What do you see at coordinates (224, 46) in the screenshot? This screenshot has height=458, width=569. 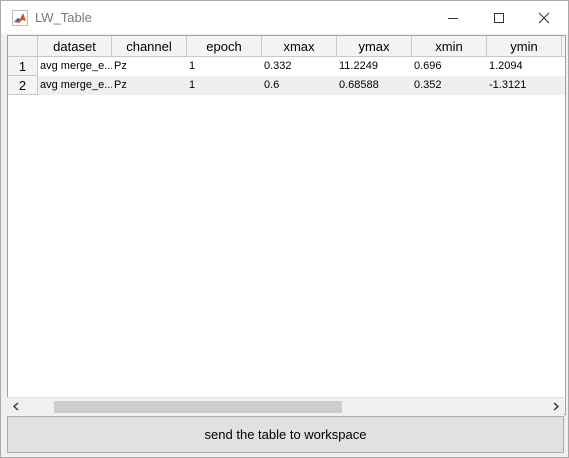 I see `column-header-epoch: epoch` at bounding box center [224, 46].